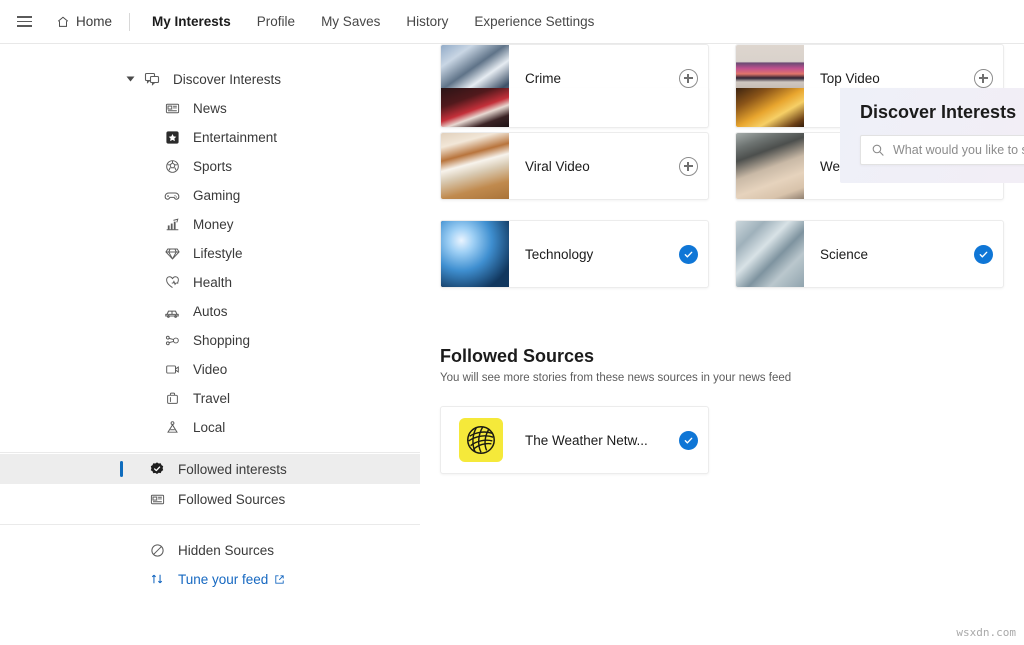 The width and height of the screenshot is (1024, 645). What do you see at coordinates (517, 356) in the screenshot?
I see `followed-sources-title: Followed Sources` at bounding box center [517, 356].